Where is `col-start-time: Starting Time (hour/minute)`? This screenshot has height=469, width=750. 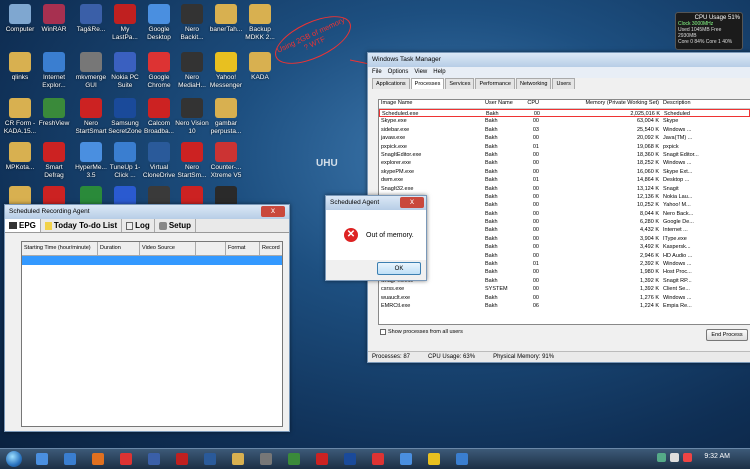
col-start-time: Starting Time (hour/minute) is located at coordinates (60, 248).